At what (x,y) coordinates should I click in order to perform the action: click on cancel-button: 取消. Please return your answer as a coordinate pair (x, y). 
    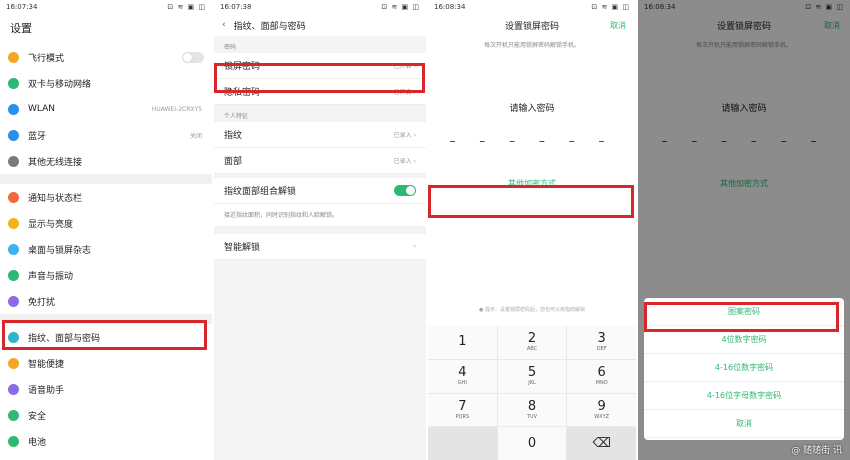
    Looking at the image, I should click on (618, 25).